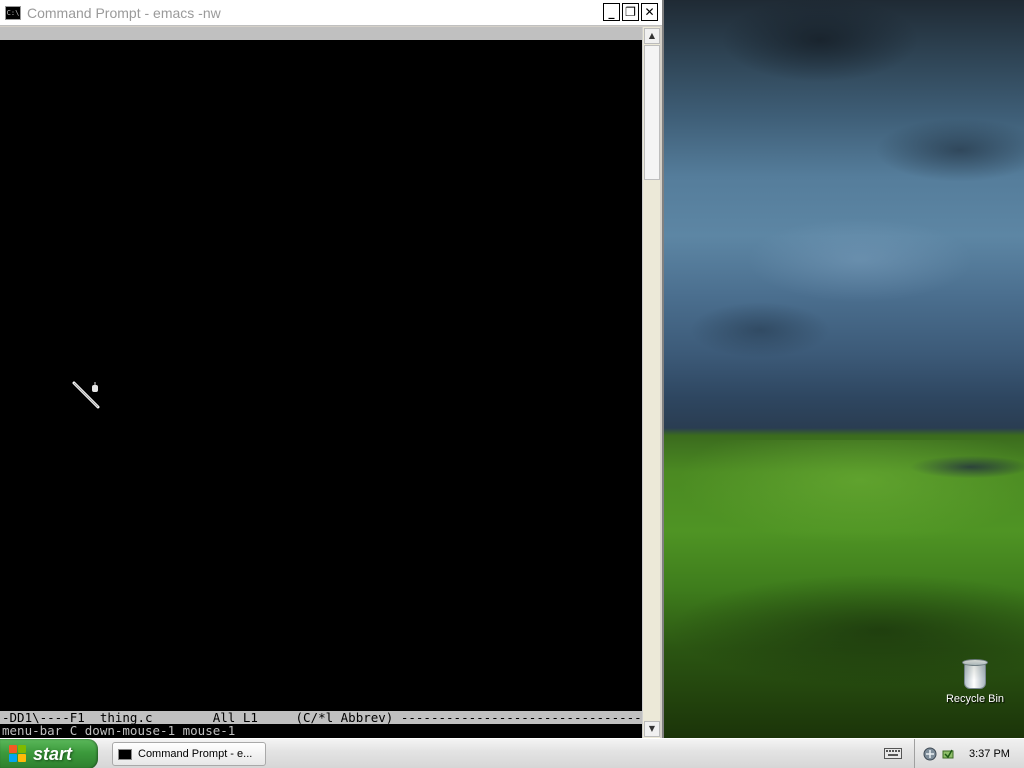 The image size is (1024, 768). I want to click on menu-edit: Edit, so click(99, 46).